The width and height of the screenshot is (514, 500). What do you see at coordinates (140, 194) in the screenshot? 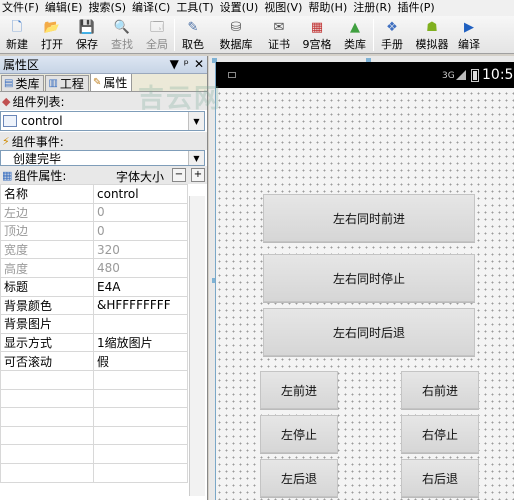
I see `property-value: control` at bounding box center [140, 194].